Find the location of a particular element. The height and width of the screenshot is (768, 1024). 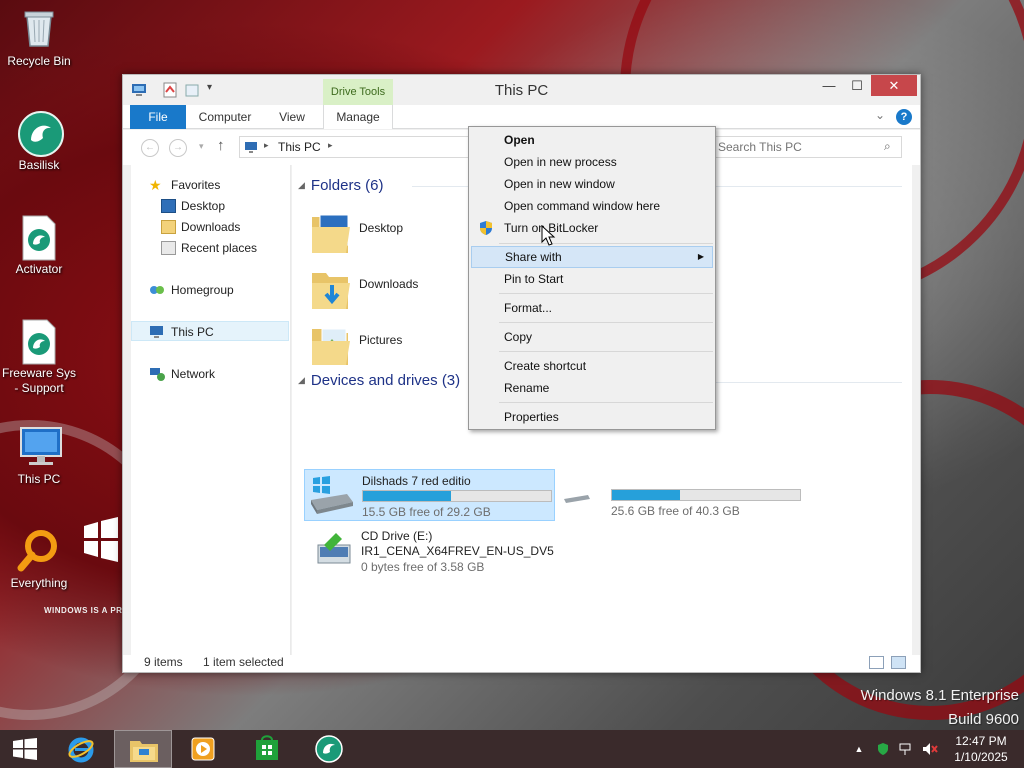

folder-downloads: Downloads is located at coordinates (382, 287).